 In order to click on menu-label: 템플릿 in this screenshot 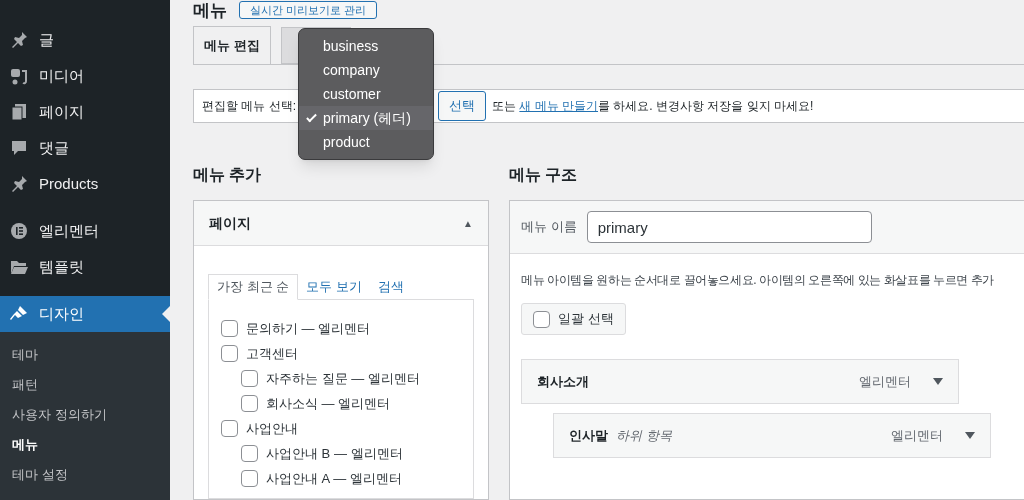, I will do `click(61, 266)`.